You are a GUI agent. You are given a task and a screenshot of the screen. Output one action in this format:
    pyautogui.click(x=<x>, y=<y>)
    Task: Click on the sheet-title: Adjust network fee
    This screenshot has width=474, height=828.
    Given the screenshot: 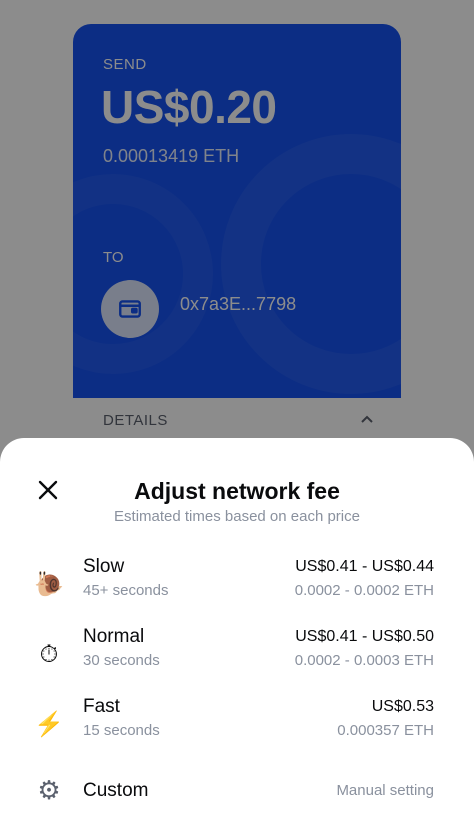 What is the action you would take?
    pyautogui.click(x=237, y=491)
    